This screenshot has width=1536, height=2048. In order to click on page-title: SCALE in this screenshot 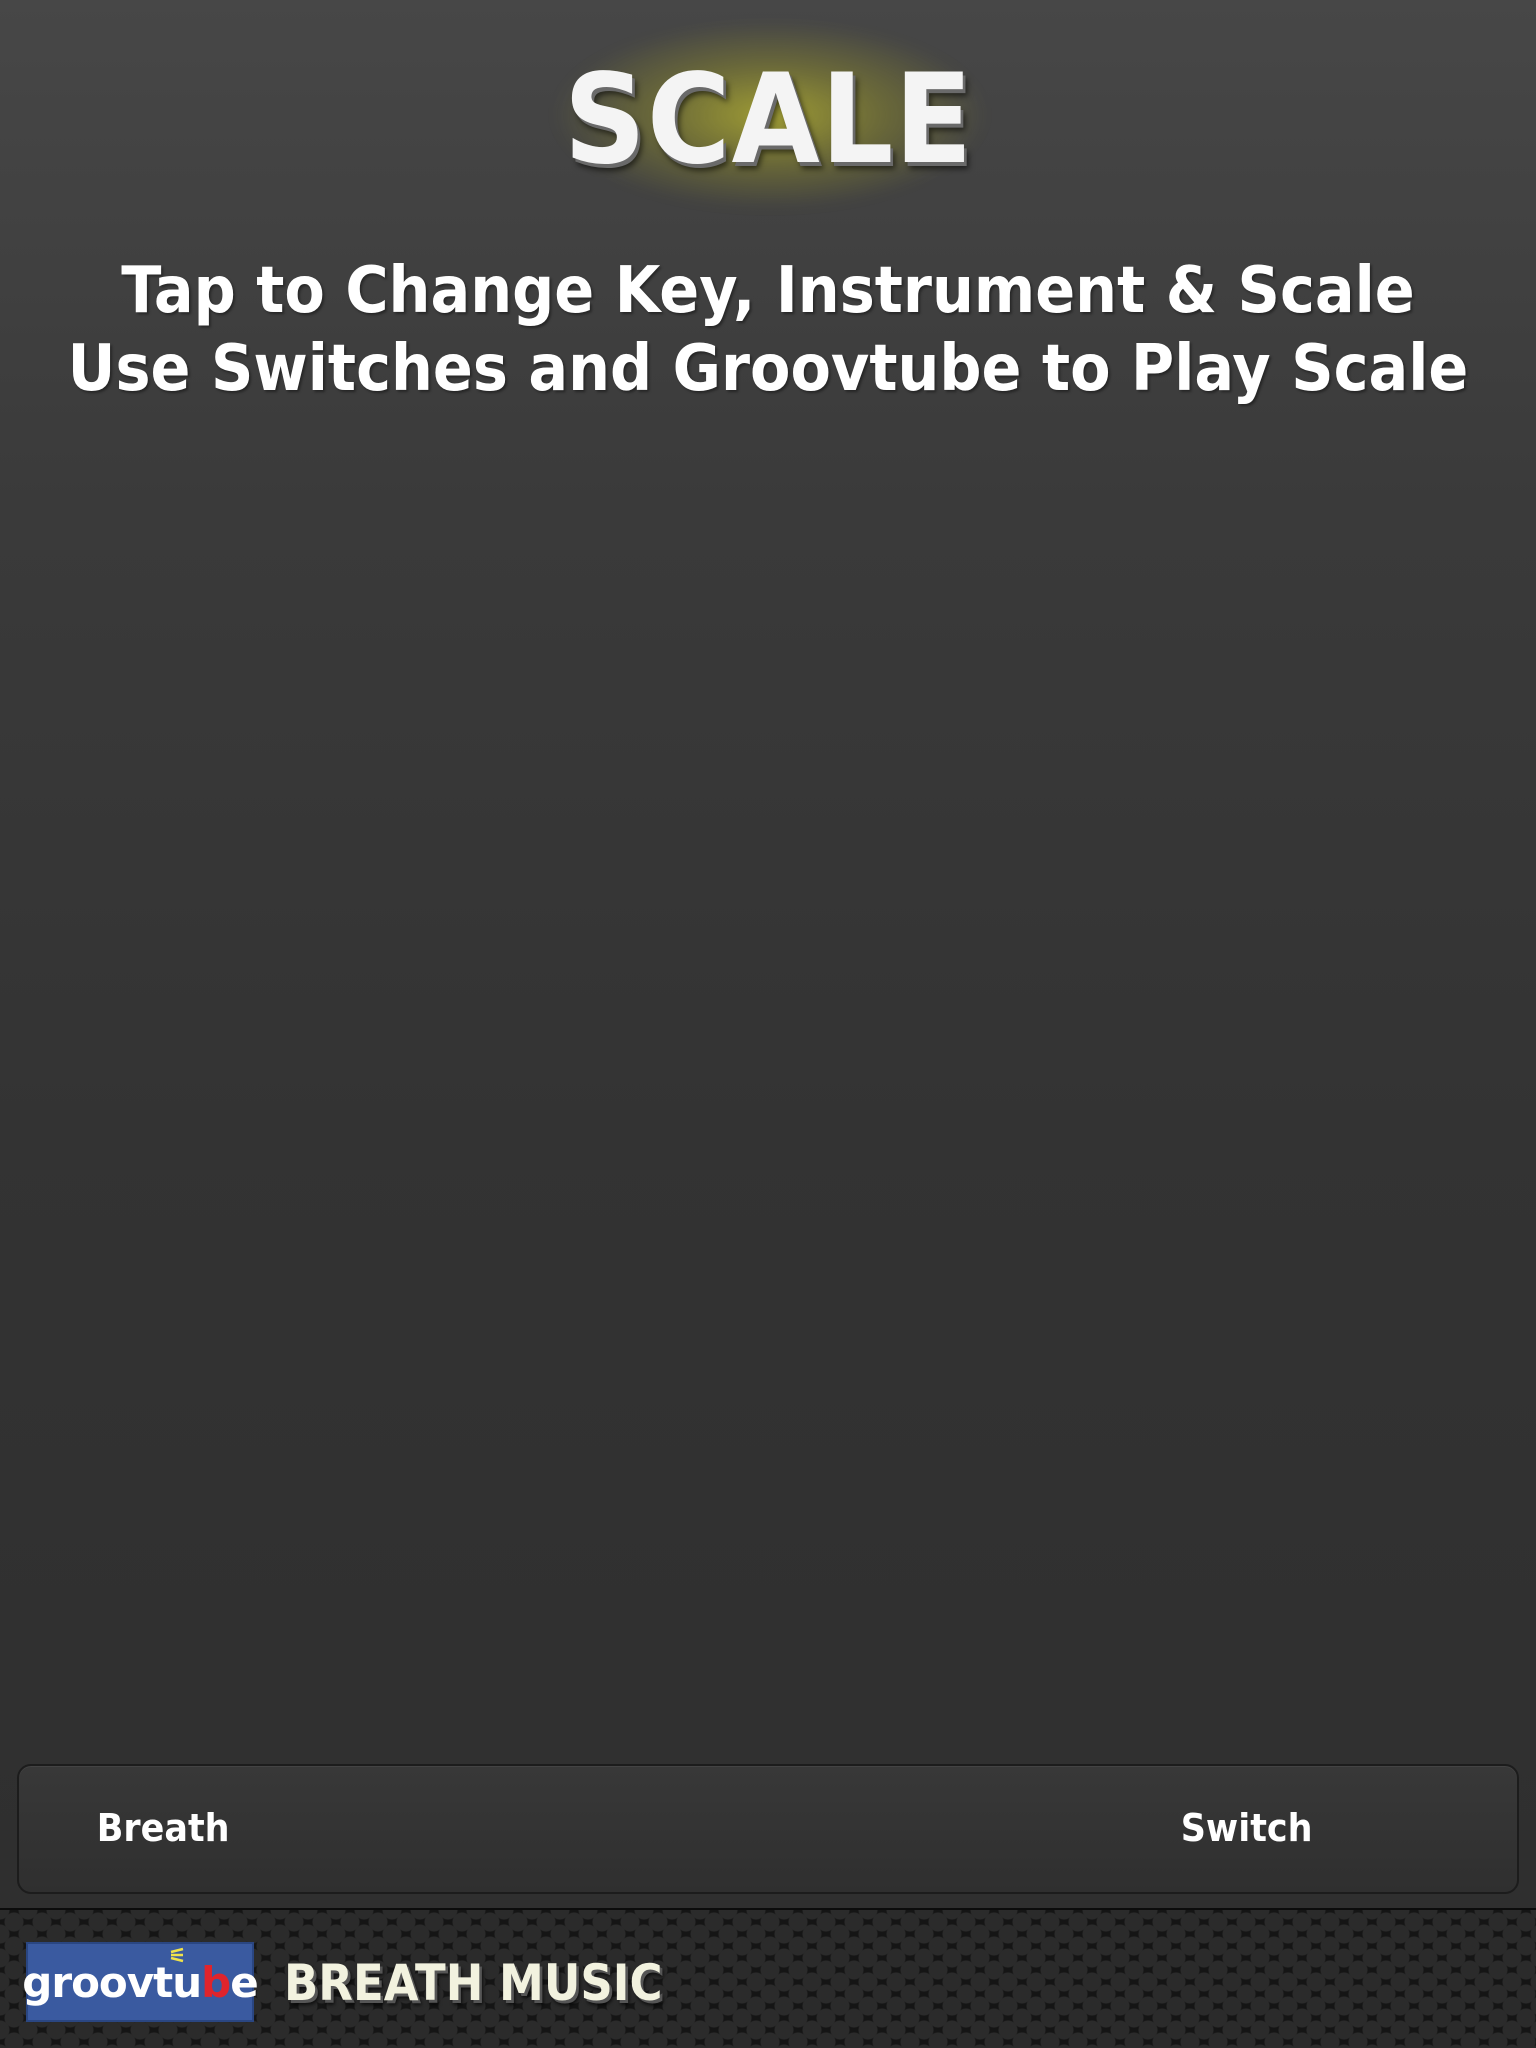, I will do `click(768, 120)`.